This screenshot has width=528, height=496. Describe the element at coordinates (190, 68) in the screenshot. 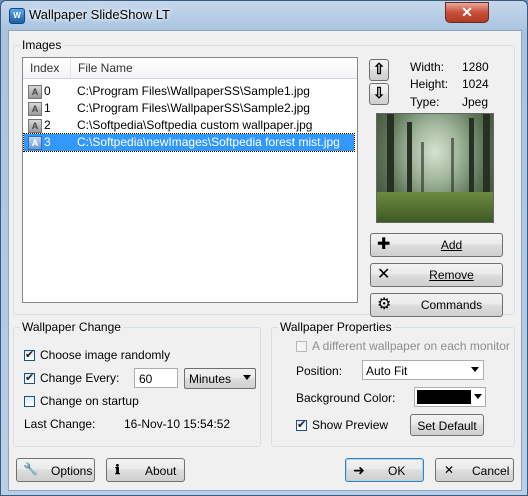

I see `list-header: Index File Name` at that location.